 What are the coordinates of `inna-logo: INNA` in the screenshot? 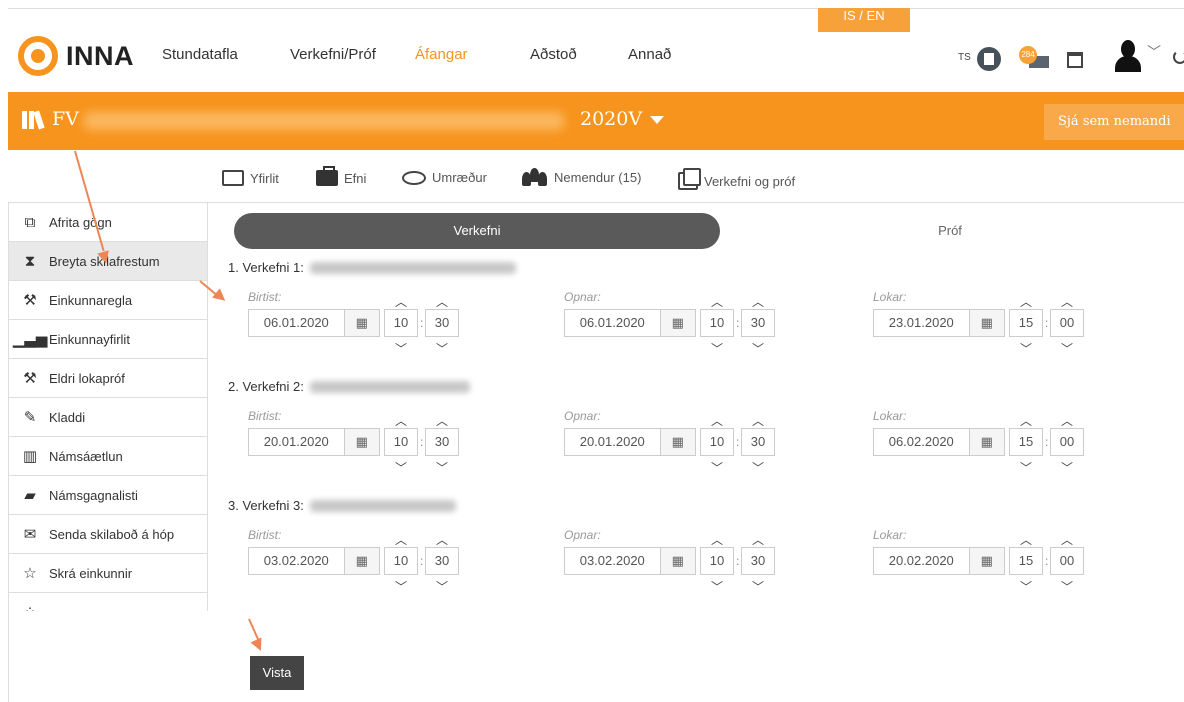 It's located at (76, 56).